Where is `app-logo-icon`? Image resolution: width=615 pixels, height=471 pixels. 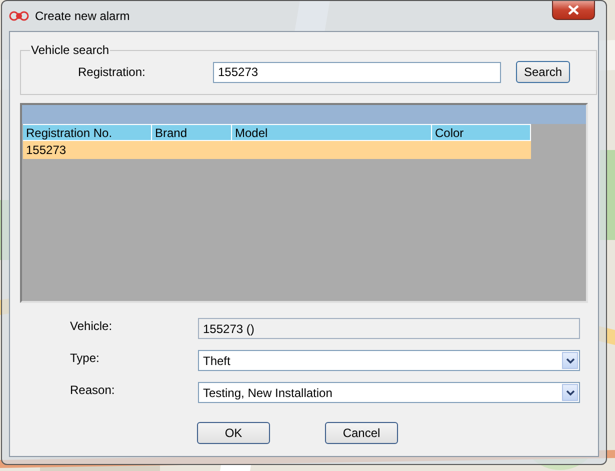 app-logo-icon is located at coordinates (19, 16).